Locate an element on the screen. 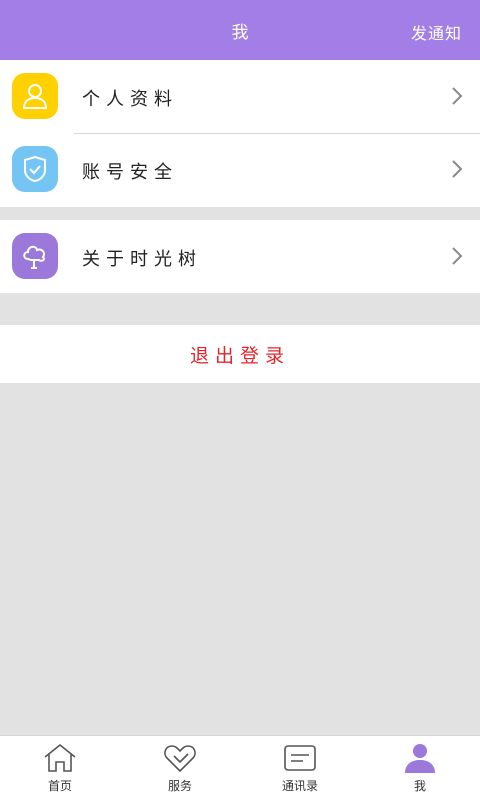 This screenshot has height=800, width=480. tab-service: 服务 is located at coordinates (180, 768).